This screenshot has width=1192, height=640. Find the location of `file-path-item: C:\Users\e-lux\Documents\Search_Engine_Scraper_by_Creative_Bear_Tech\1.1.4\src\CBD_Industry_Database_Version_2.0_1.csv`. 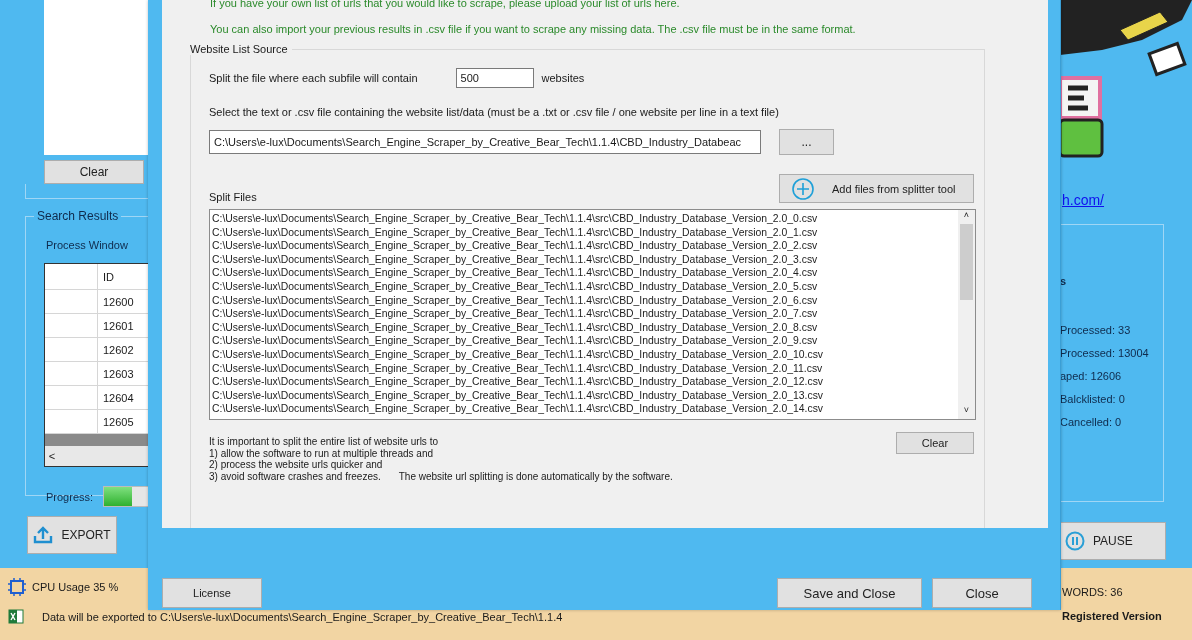

file-path-item: C:\Users\e-lux\Documents\Search_Engine_Scraper_by_Creative_Bear_Tech\1.1.4\src\CBD_Industry_Database_Version_2.0_1.csv is located at coordinates (585, 232).